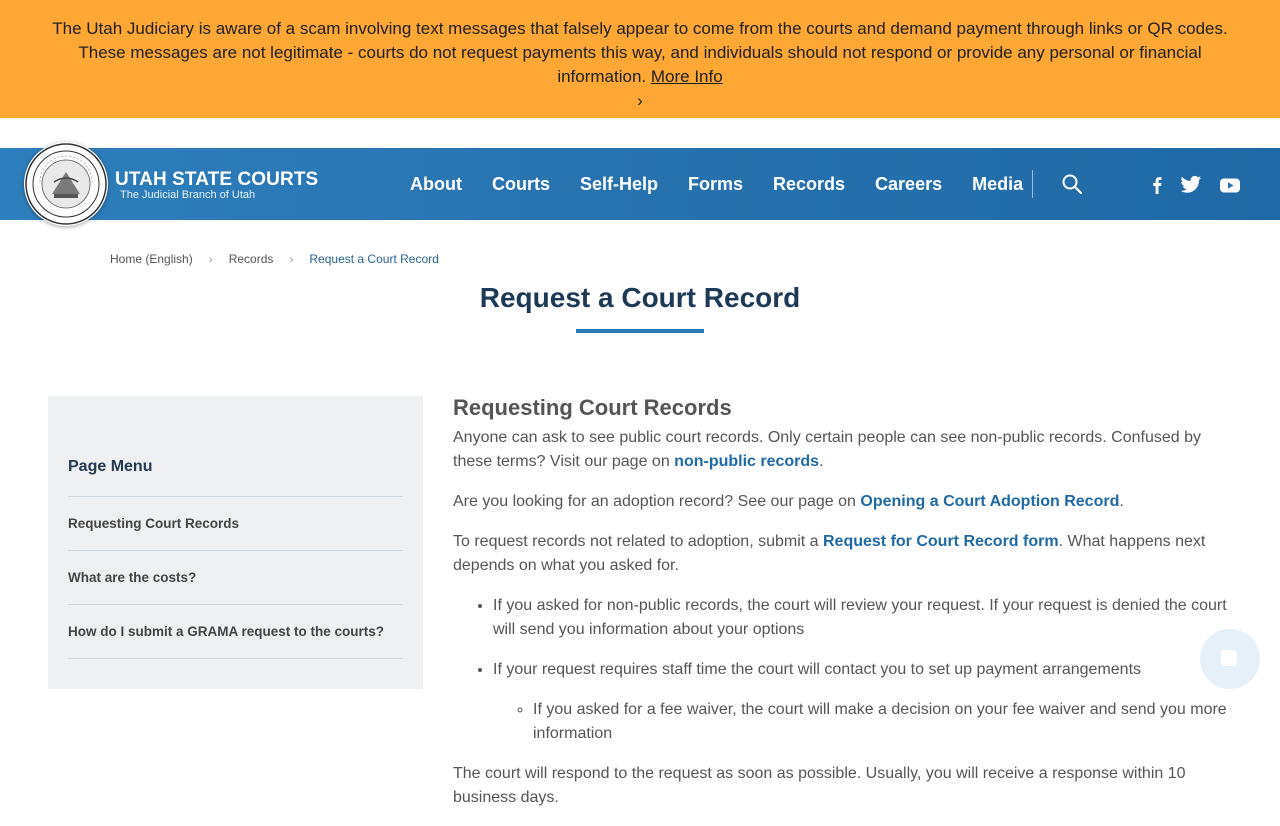 The image size is (1280, 826). I want to click on nav-records: Records, so click(809, 184).